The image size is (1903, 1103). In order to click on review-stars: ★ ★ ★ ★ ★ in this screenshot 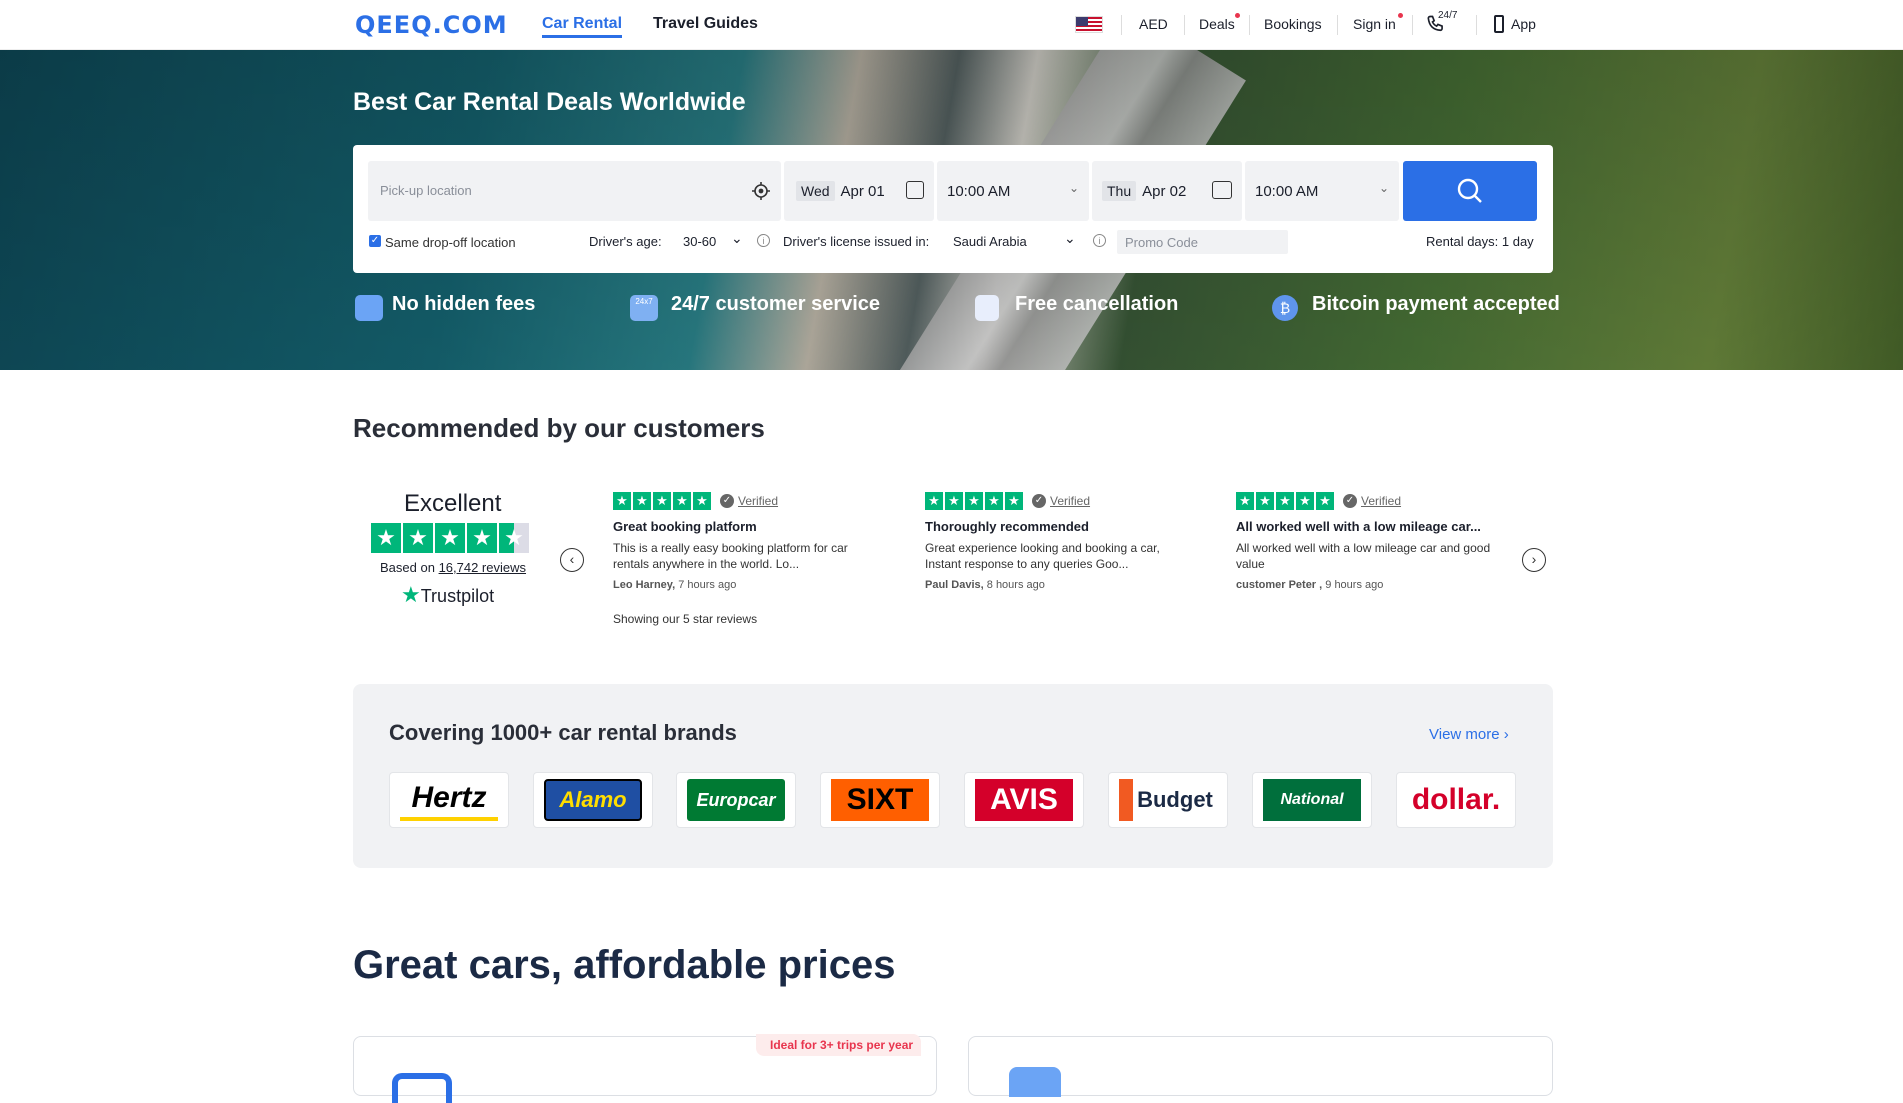, I will do `click(662, 501)`.